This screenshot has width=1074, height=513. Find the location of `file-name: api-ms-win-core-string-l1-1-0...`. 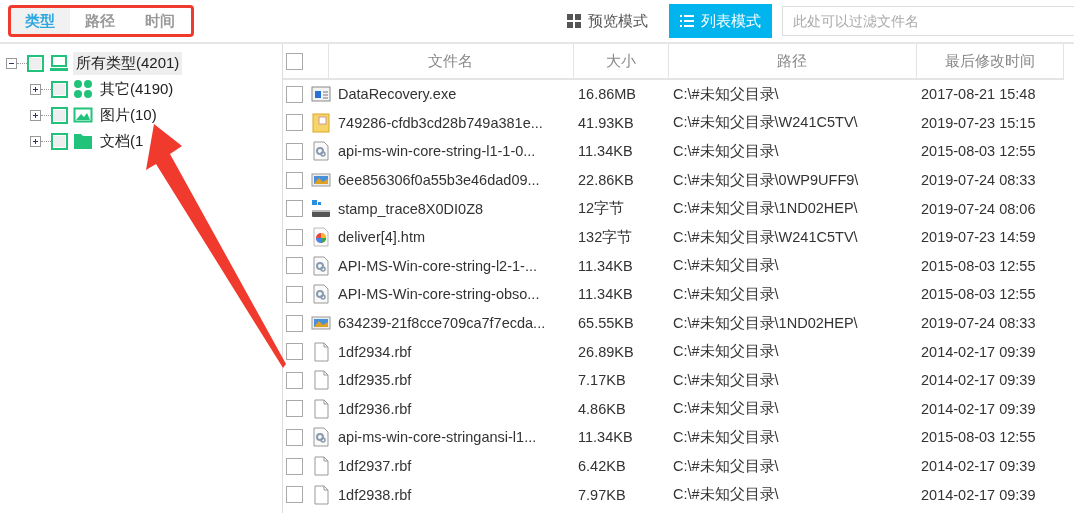

file-name: api-ms-win-core-string-l1-1-0... is located at coordinates (437, 151).